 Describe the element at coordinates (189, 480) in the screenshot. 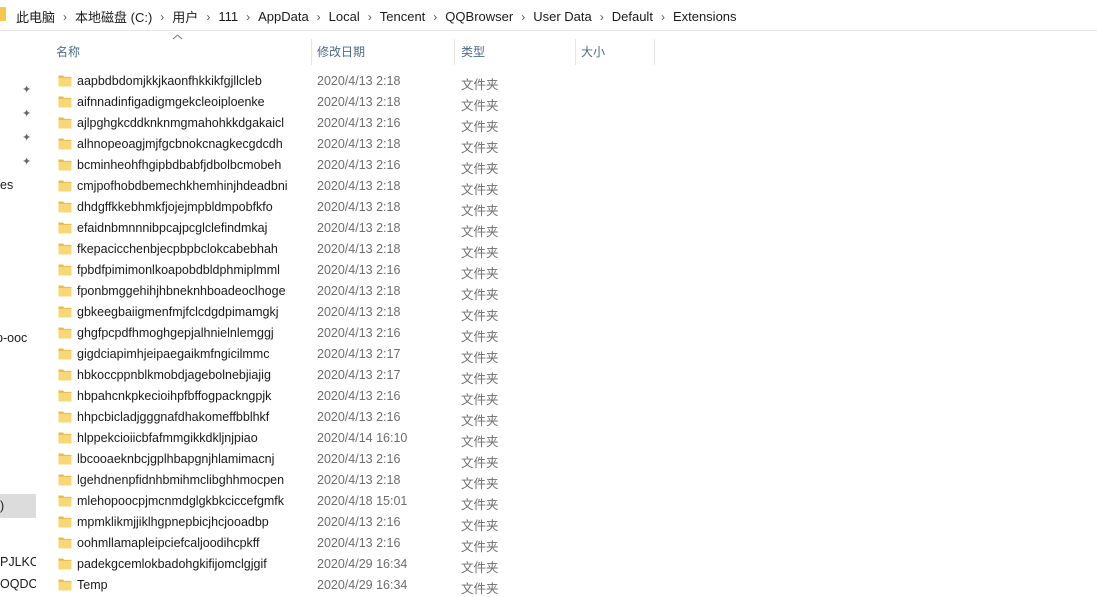

I see `file-name: lgehdnenpfidnhbmihmclibghhmocpen` at that location.